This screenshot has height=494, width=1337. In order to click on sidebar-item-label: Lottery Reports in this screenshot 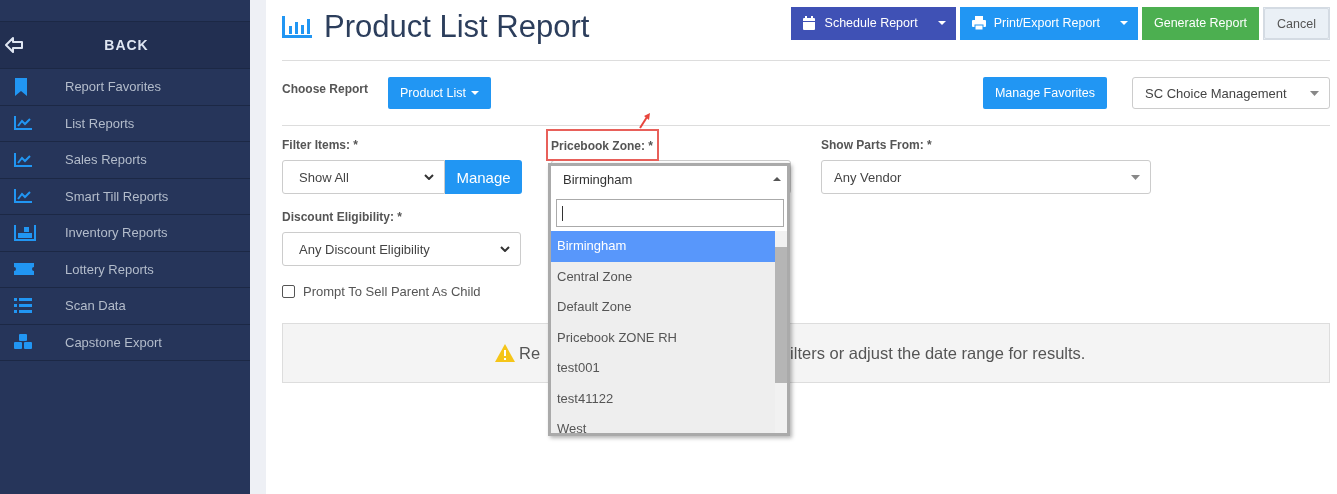, I will do `click(109, 269)`.